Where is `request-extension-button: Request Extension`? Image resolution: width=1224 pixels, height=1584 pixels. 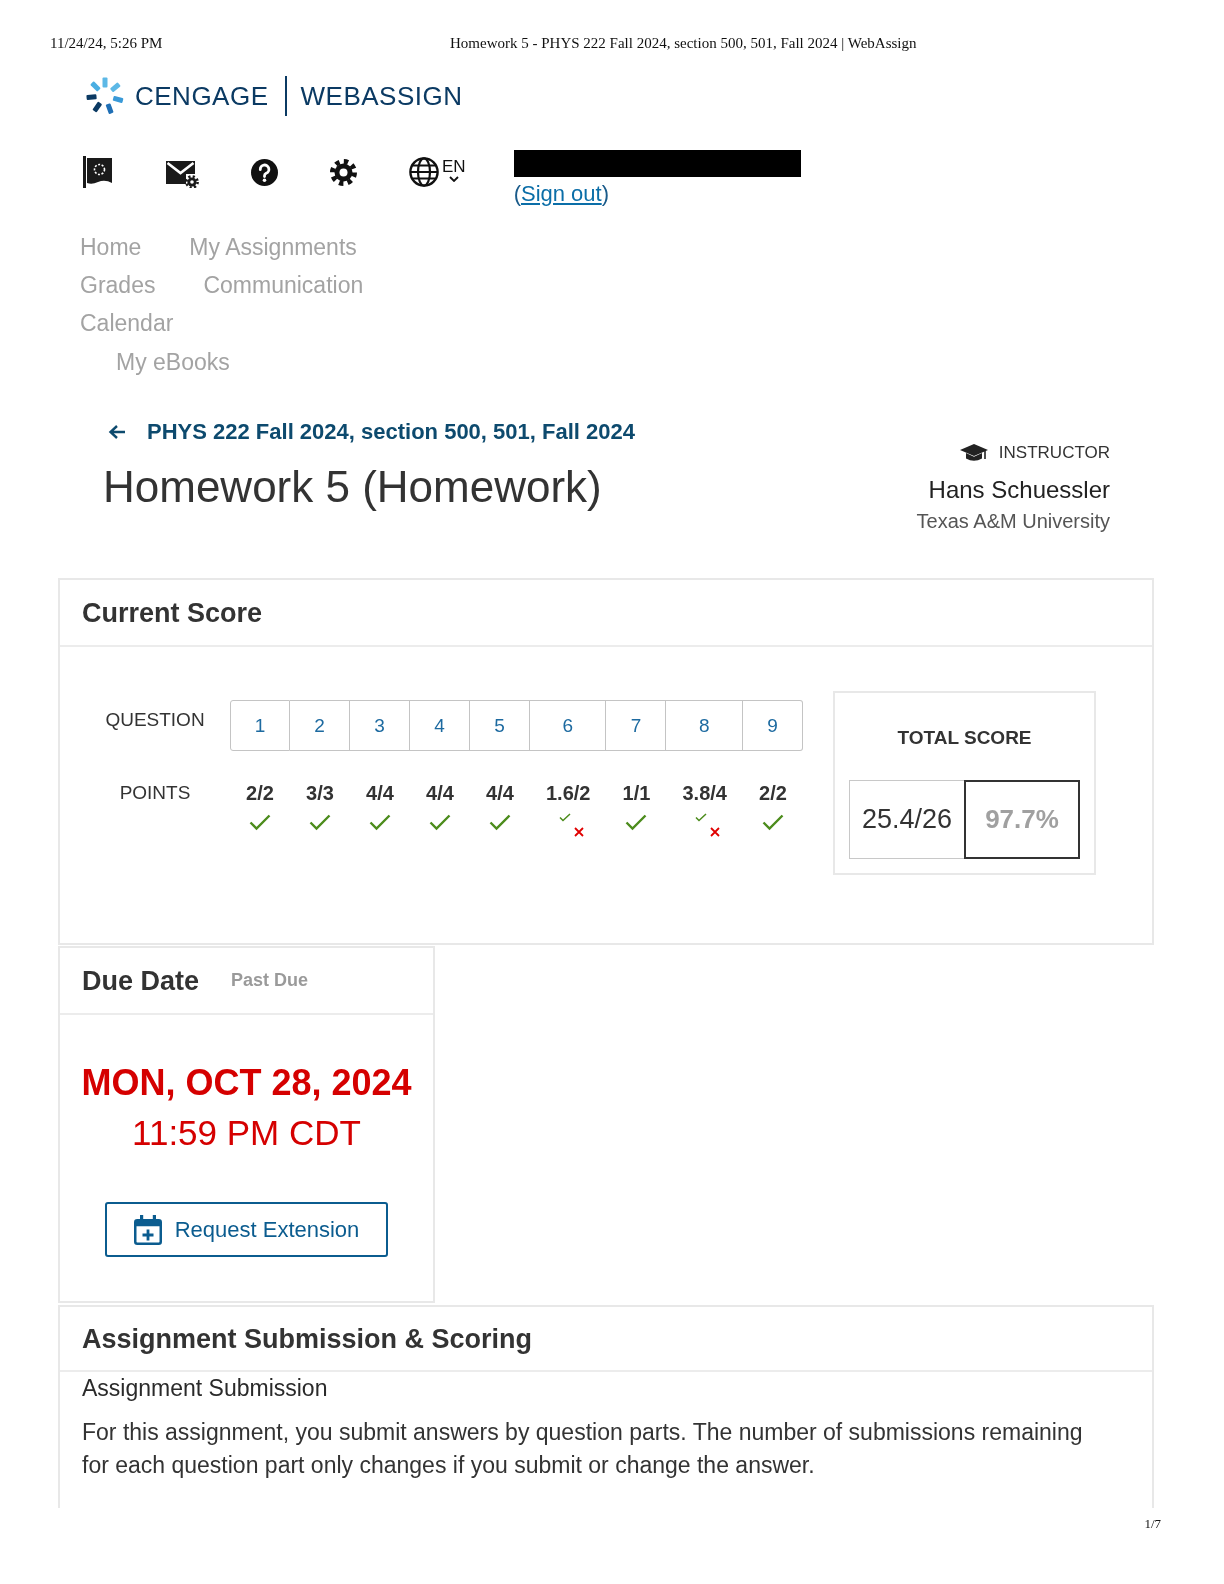
request-extension-button: Request Extension is located at coordinates (246, 1229).